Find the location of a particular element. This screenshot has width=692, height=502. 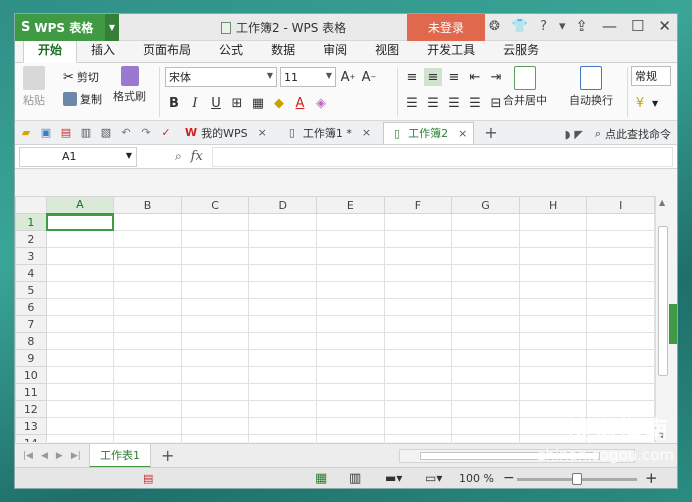

flag-icon: ◤ is located at coordinates (578, 134).